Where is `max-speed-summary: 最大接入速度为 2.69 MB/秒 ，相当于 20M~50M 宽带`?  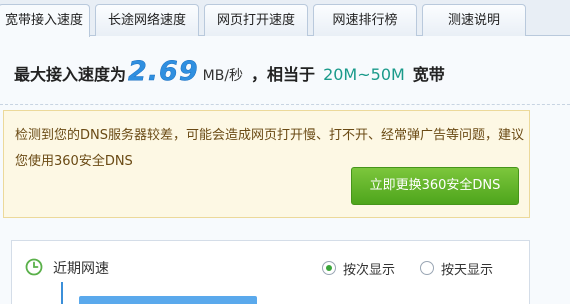 max-speed-summary: 最大接入速度为 2.69 MB/秒 ，相当于 20M~50M 宽带 is located at coordinates (229, 74).